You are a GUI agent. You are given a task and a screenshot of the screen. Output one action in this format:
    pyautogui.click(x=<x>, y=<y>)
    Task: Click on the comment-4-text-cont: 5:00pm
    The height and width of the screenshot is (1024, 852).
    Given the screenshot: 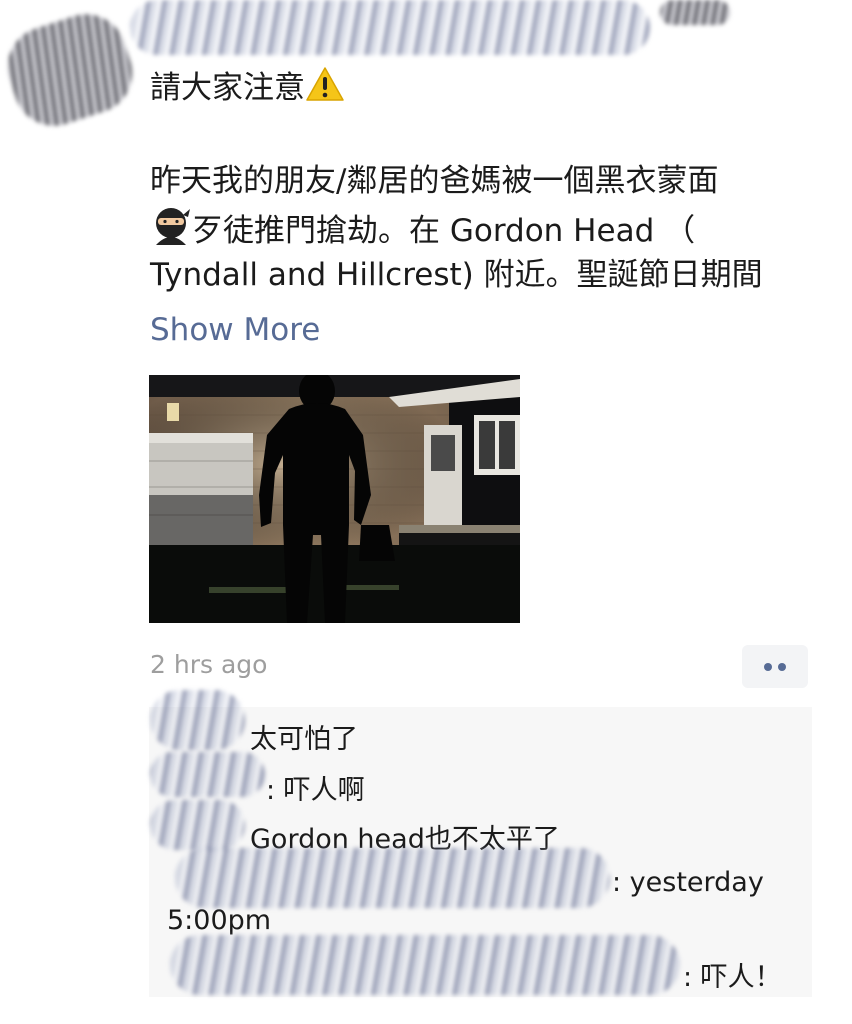 What is the action you would take?
    pyautogui.click(x=219, y=920)
    